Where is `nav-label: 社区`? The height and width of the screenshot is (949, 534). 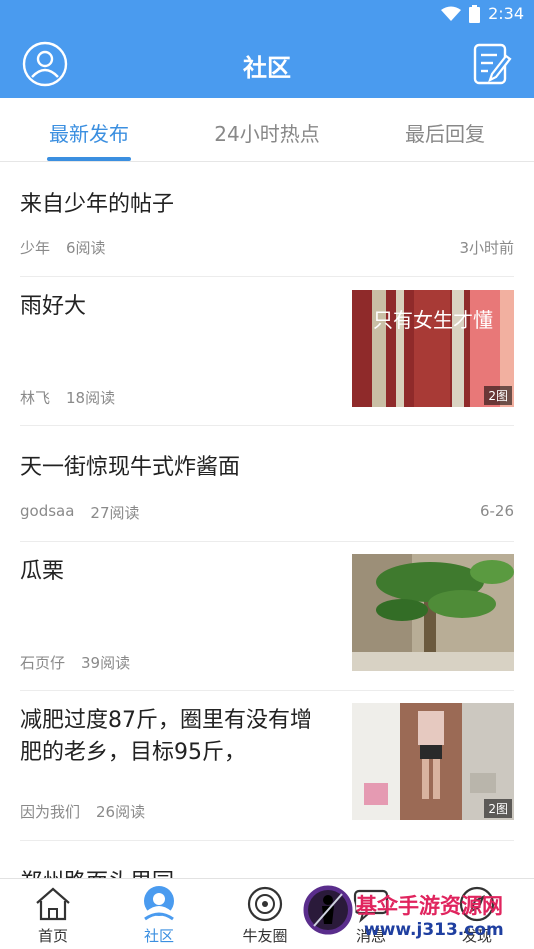
nav-label: 社区 is located at coordinates (158, 936).